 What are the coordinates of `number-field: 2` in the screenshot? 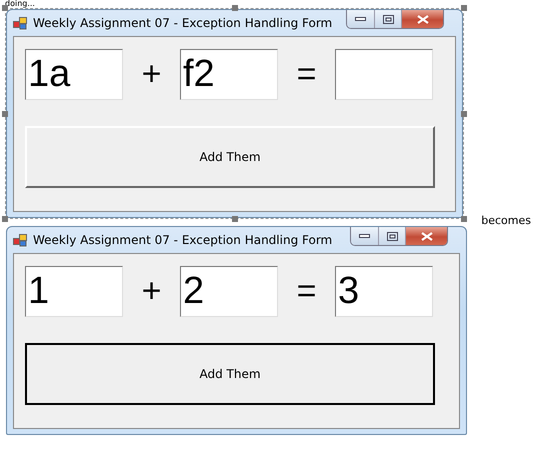 It's located at (229, 291).